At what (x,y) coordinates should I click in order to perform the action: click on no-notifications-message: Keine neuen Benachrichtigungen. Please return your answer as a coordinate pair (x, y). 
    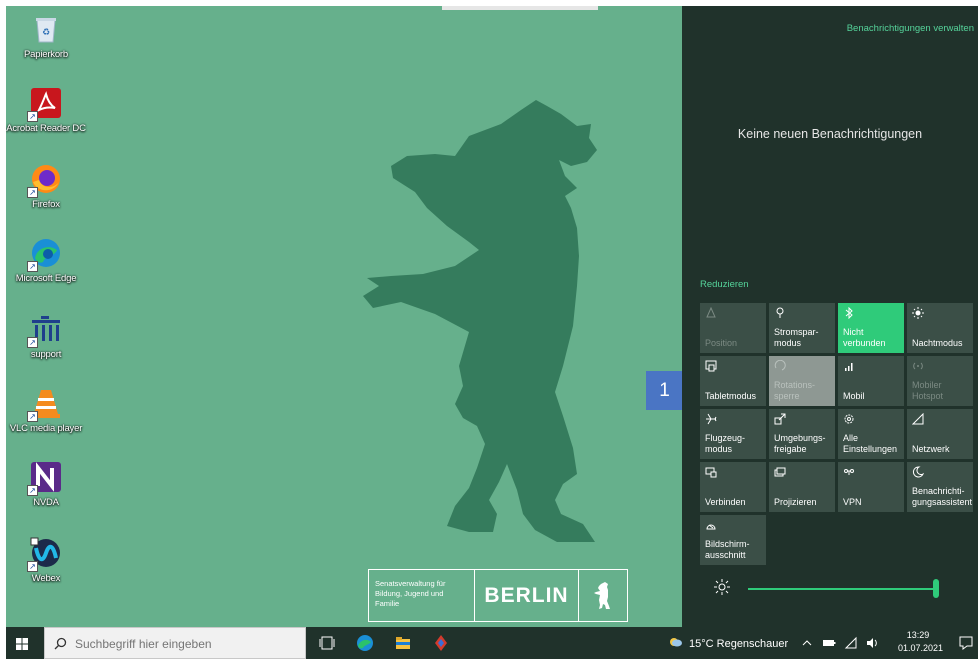
    Looking at the image, I should click on (830, 134).